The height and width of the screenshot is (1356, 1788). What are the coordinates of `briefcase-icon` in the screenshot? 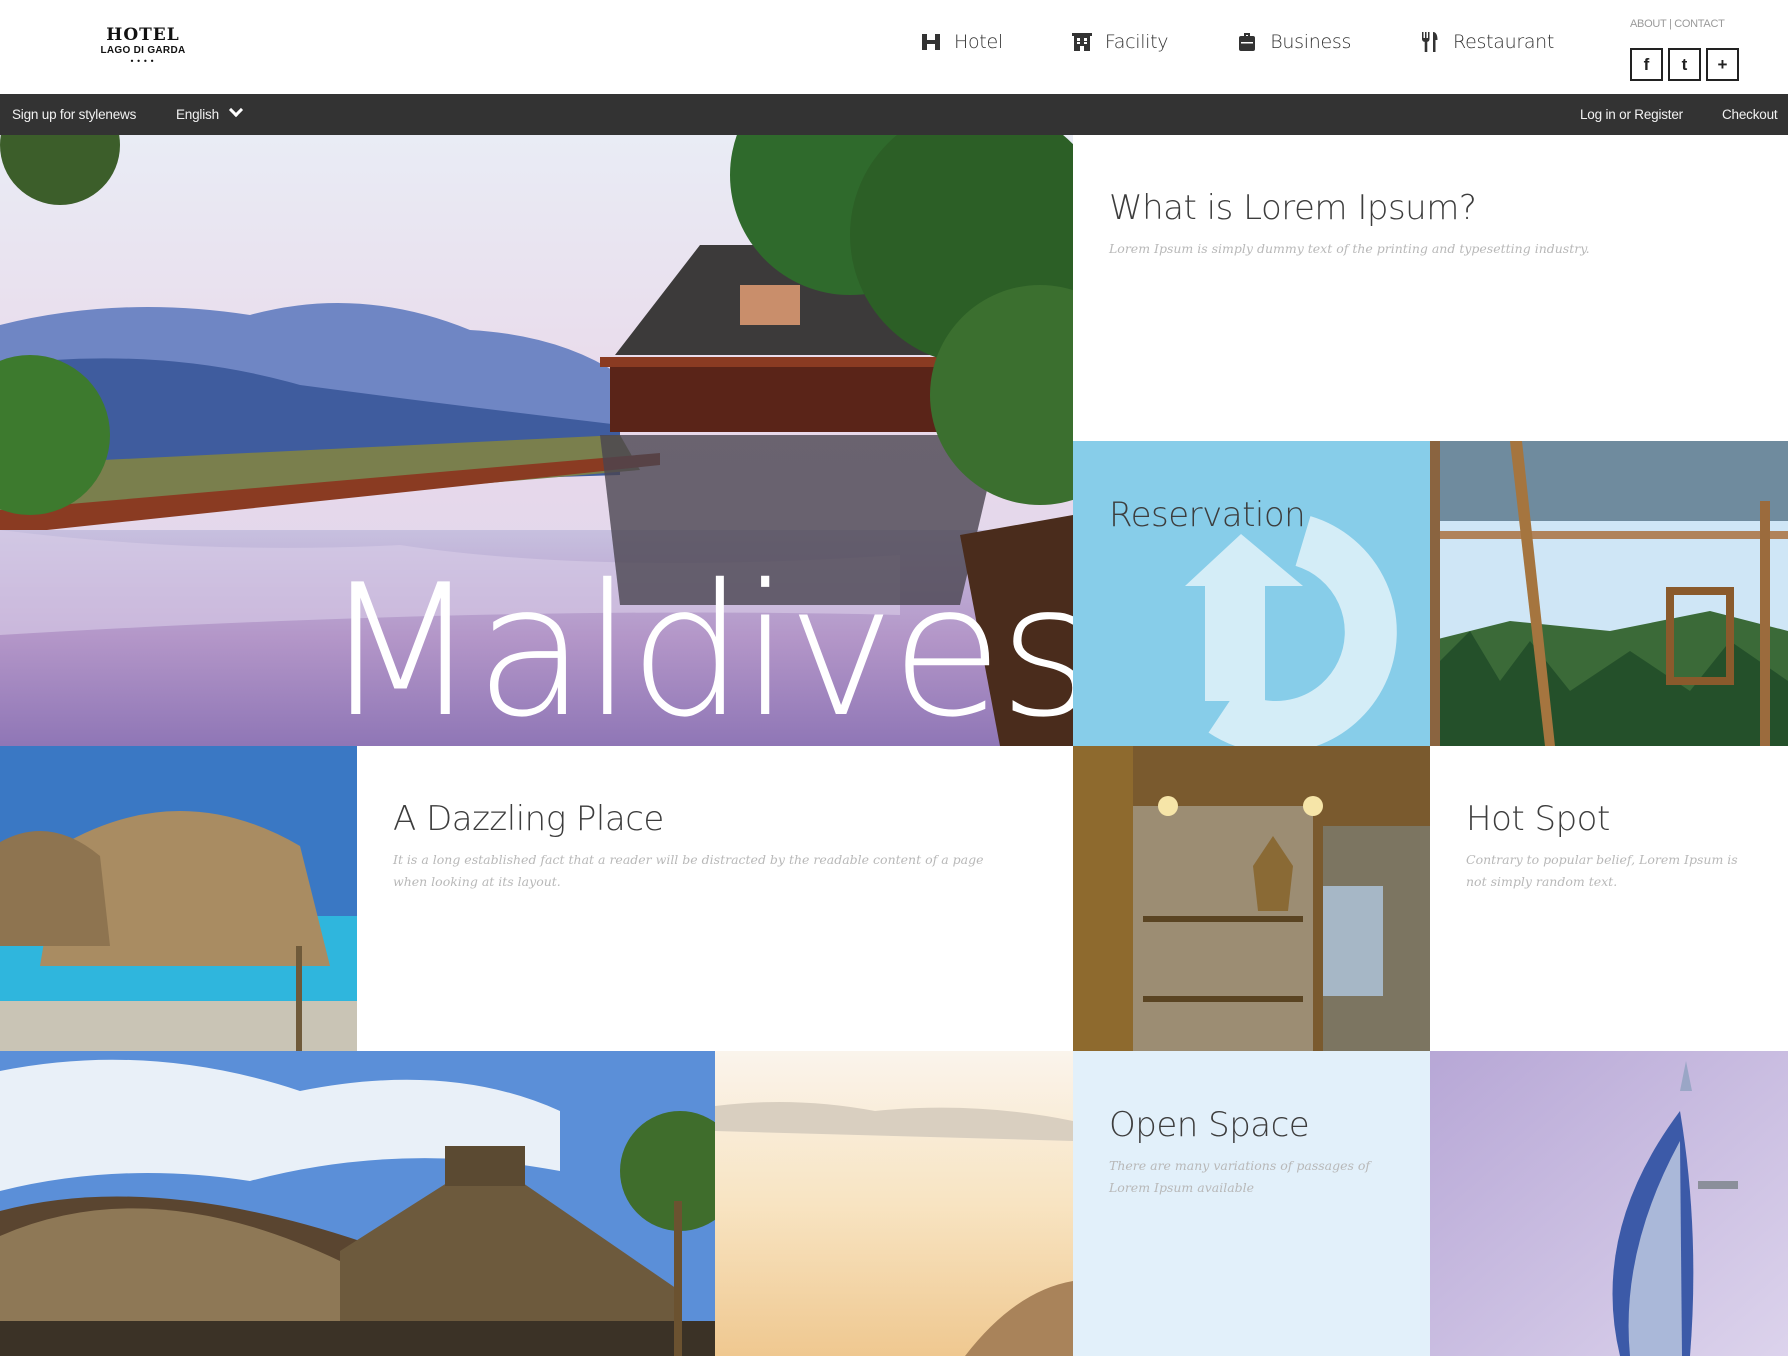 It's located at (1247, 42).